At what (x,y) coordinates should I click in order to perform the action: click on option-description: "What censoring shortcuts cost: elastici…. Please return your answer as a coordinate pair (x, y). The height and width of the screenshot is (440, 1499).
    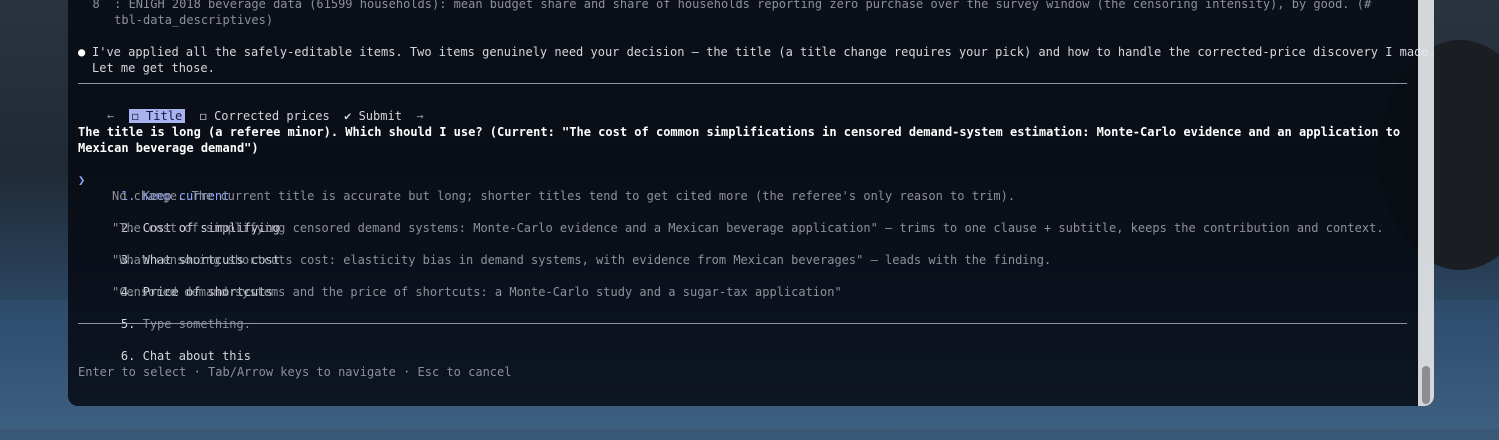
    Looking at the image, I should click on (582, 260).